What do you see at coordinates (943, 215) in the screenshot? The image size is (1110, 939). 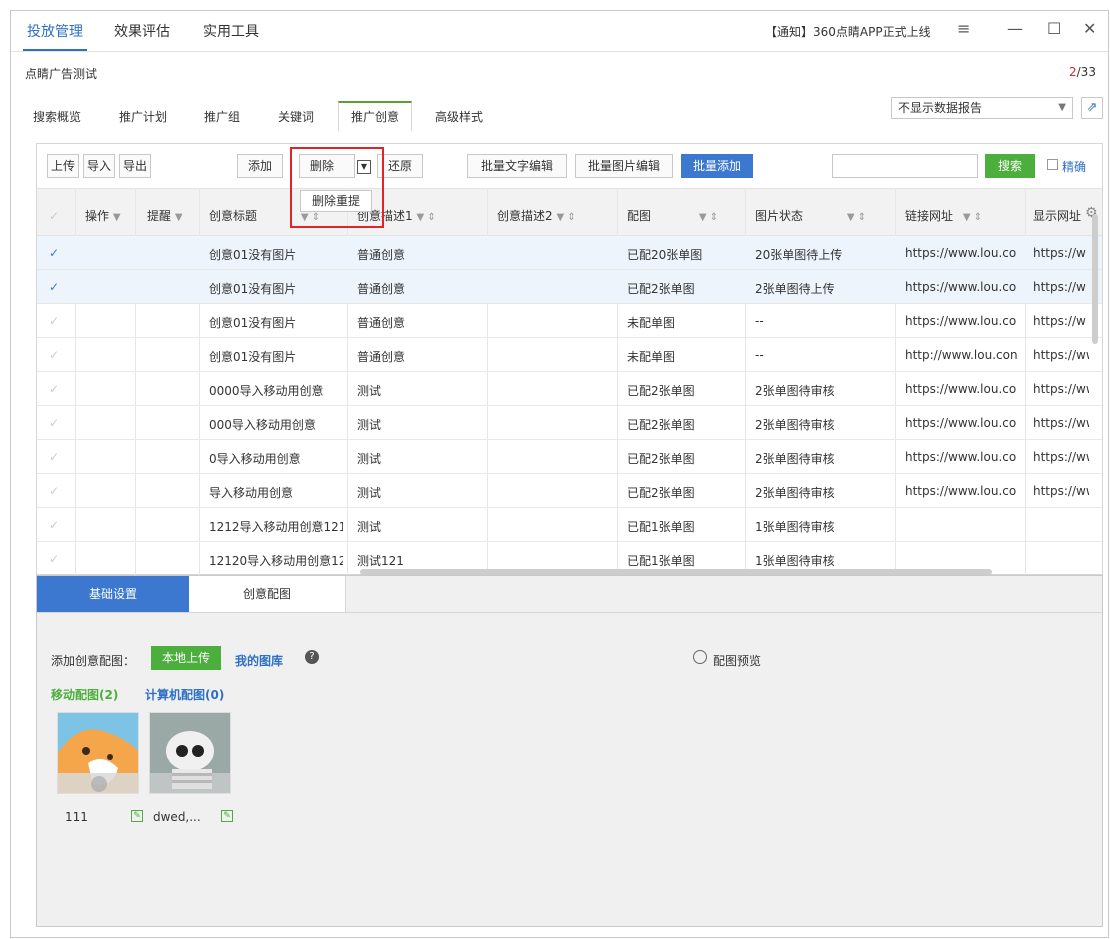 I see `col-link-url: 链接网址 ▼ ⇕` at bounding box center [943, 215].